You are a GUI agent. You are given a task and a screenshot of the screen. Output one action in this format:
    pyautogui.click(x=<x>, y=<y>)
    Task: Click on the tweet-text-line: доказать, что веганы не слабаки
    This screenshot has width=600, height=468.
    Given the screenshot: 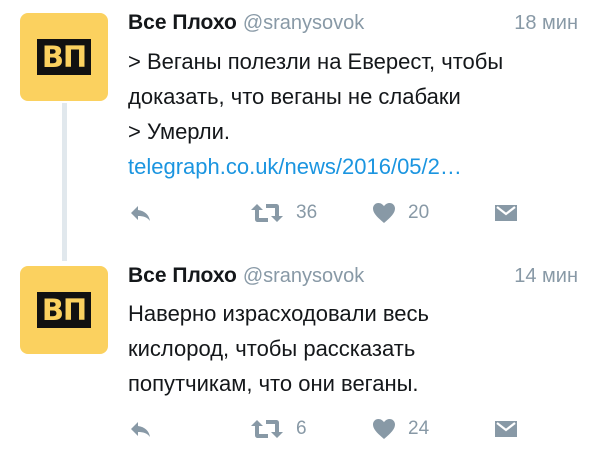 What is the action you would take?
    pyautogui.click(x=294, y=96)
    